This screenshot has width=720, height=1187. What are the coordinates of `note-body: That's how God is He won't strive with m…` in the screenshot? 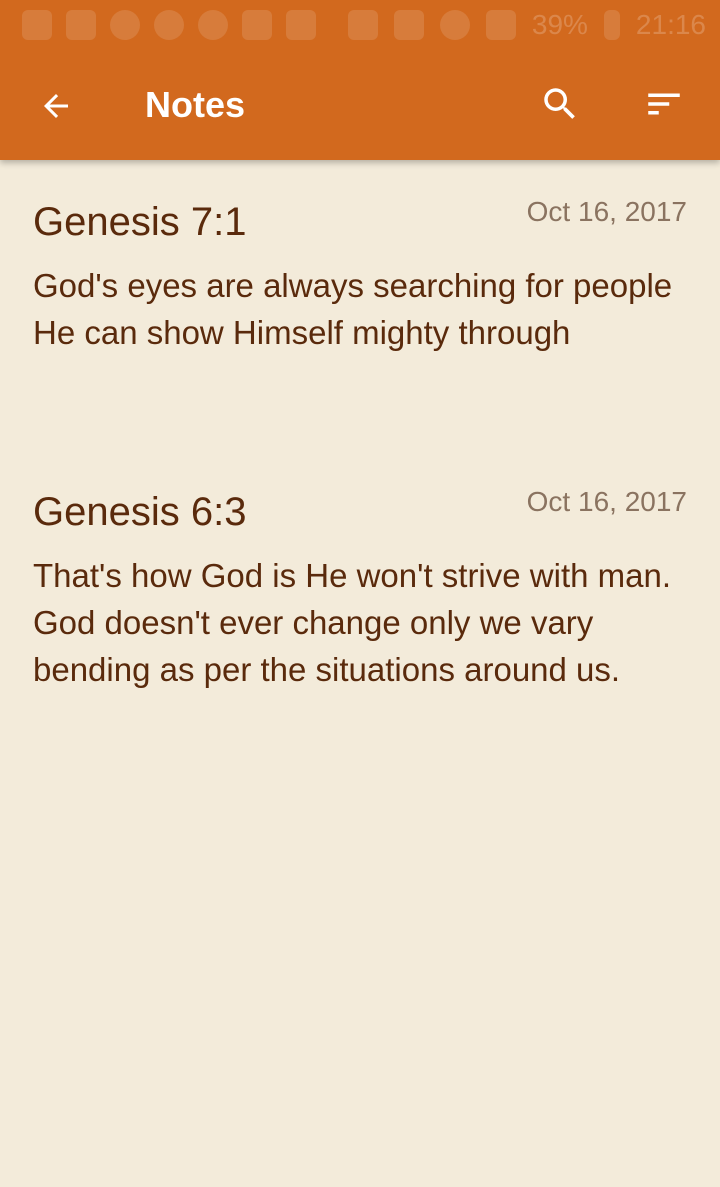 It's located at (352, 622).